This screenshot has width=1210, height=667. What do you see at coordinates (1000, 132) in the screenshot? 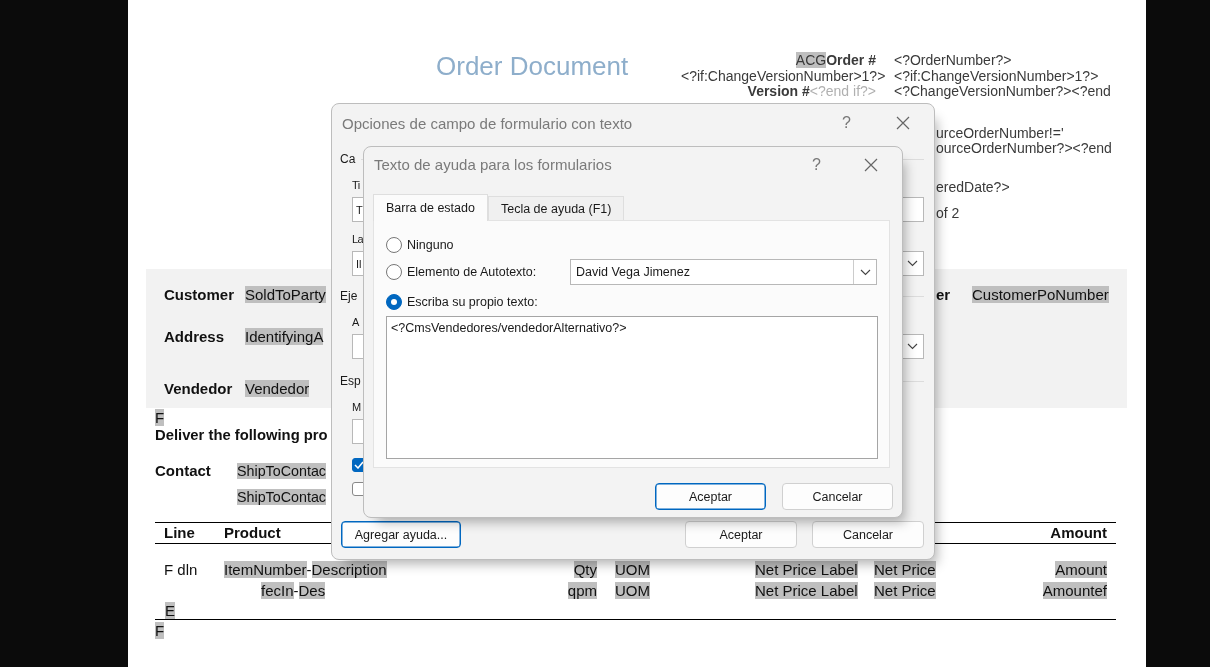
I see `code-text: urceOrderNumber!='` at bounding box center [1000, 132].